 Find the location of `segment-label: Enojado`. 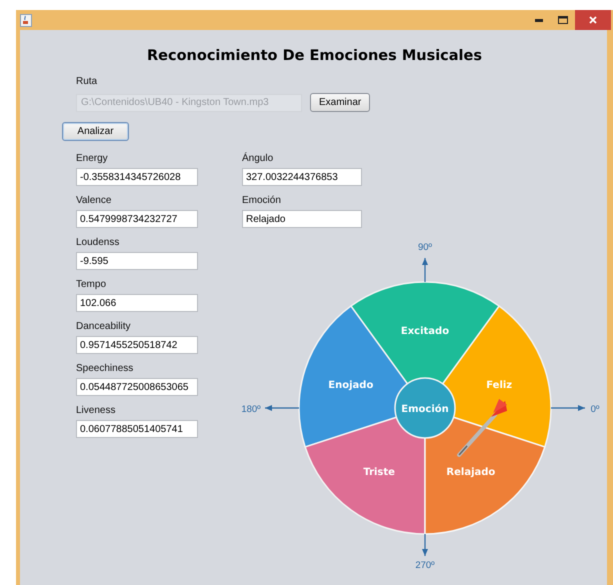

segment-label: Enojado is located at coordinates (351, 385).